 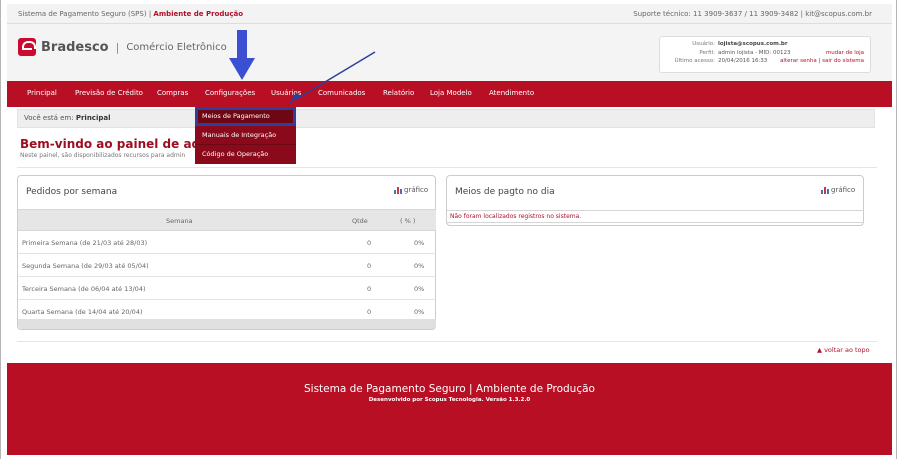 What do you see at coordinates (360, 221) in the screenshot?
I see `column-header-qtde: Qtde` at bounding box center [360, 221].